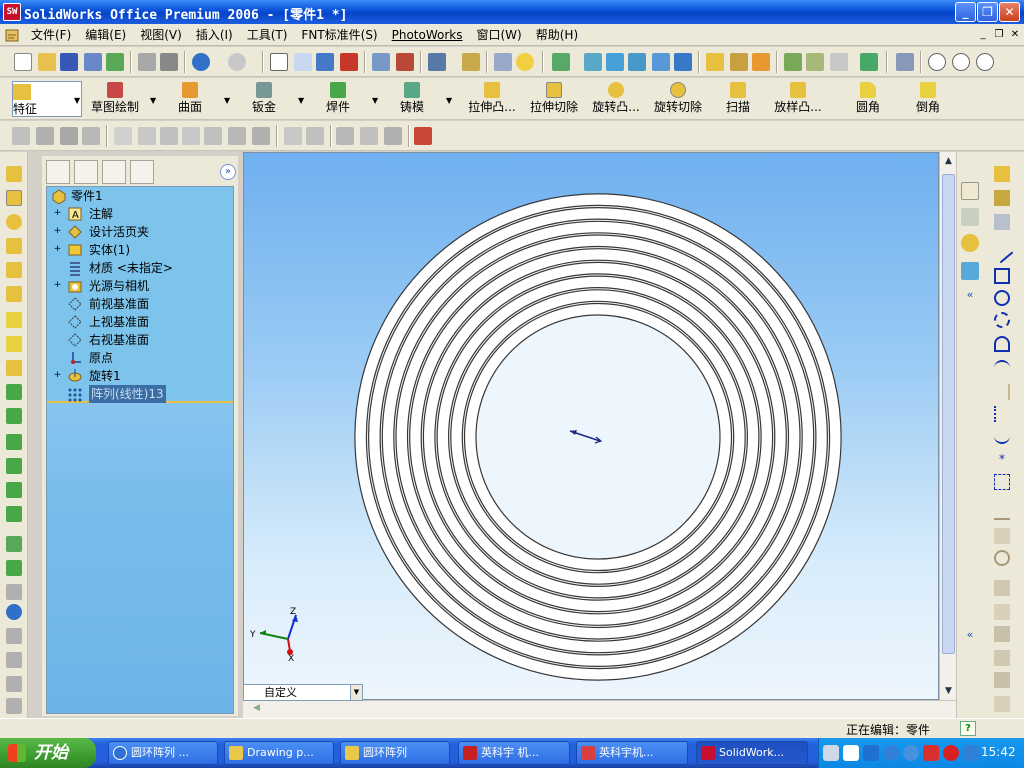 The height and width of the screenshot is (768, 1024). Describe the element at coordinates (911, 753) in the screenshot. I see `messenger-icon` at that location.